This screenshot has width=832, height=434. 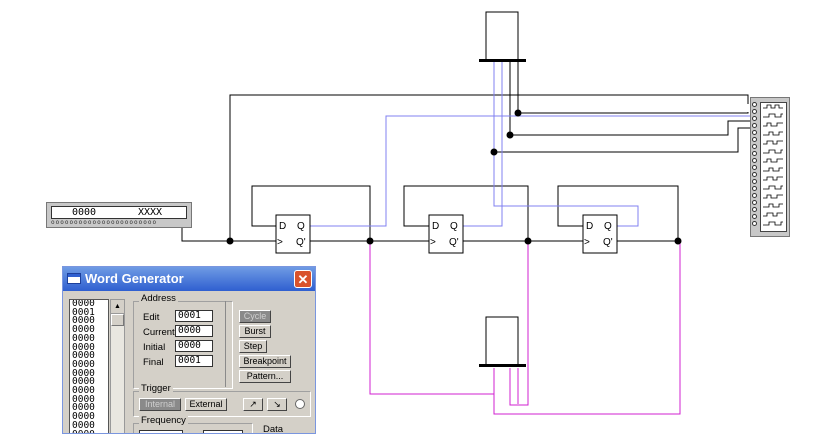 What do you see at coordinates (194, 346) in the screenshot?
I see `initial-address-field: 0000` at bounding box center [194, 346].